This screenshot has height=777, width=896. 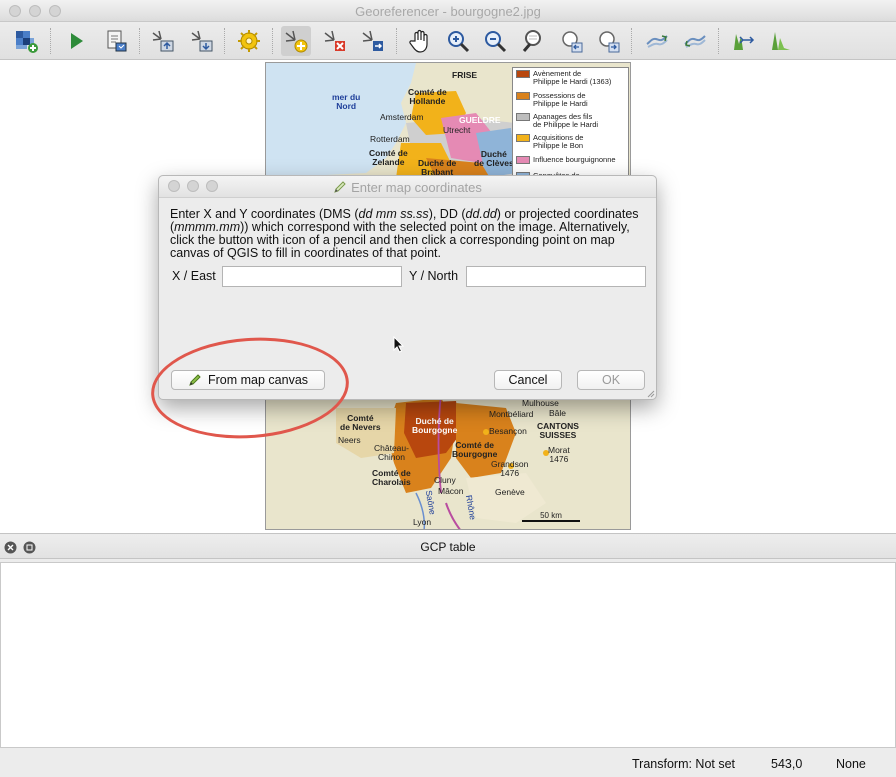 What do you see at coordinates (435, 425) in the screenshot?
I see `map-label-duche-bourgogne: Duché de Bourgogne` at bounding box center [435, 425].